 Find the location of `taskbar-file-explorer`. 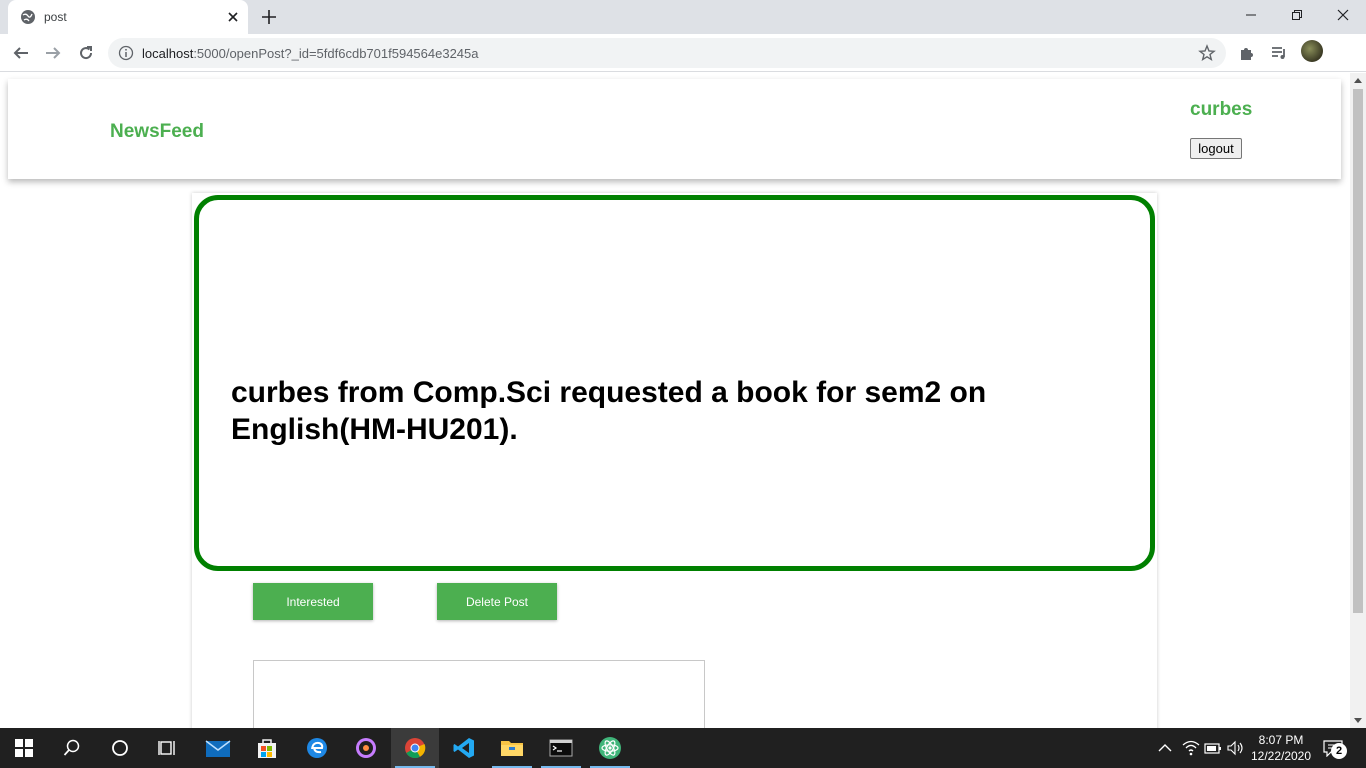

taskbar-file-explorer is located at coordinates (512, 748).